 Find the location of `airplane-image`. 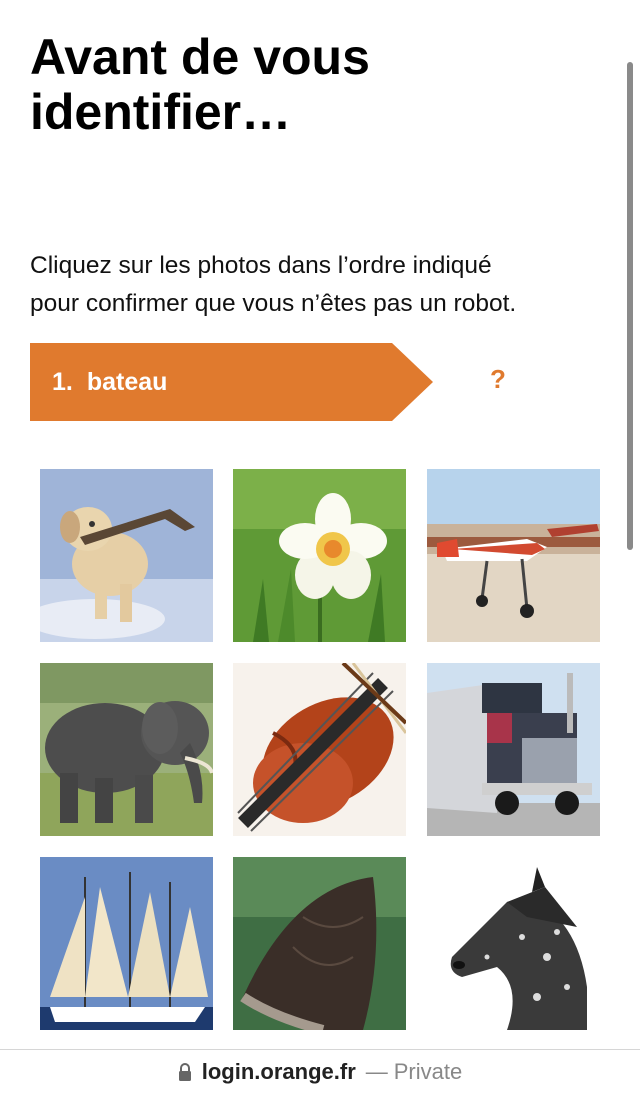

airplane-image is located at coordinates (513, 555).